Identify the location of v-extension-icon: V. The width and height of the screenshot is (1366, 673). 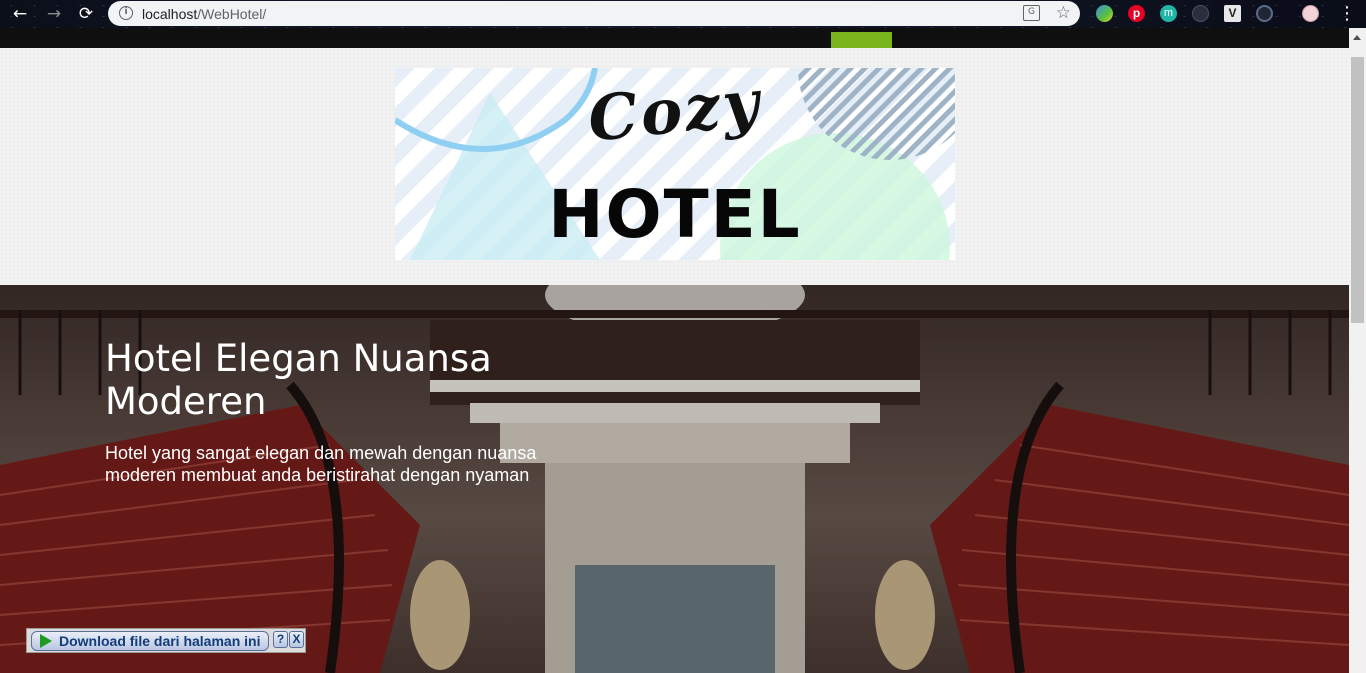
(1232, 13).